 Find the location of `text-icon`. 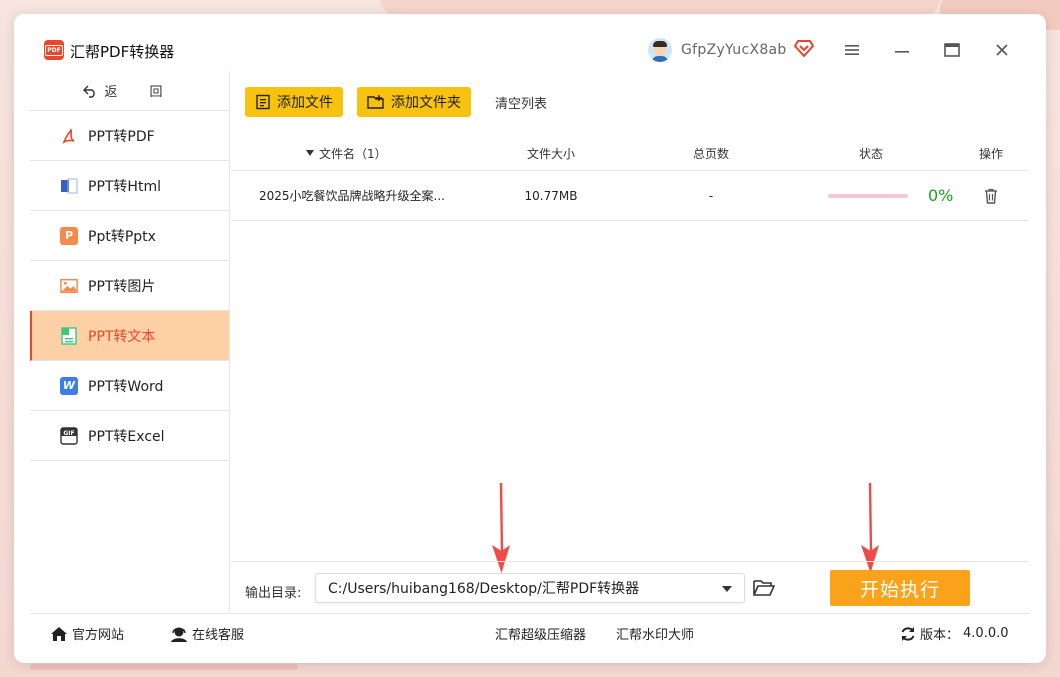

text-icon is located at coordinates (69, 335).